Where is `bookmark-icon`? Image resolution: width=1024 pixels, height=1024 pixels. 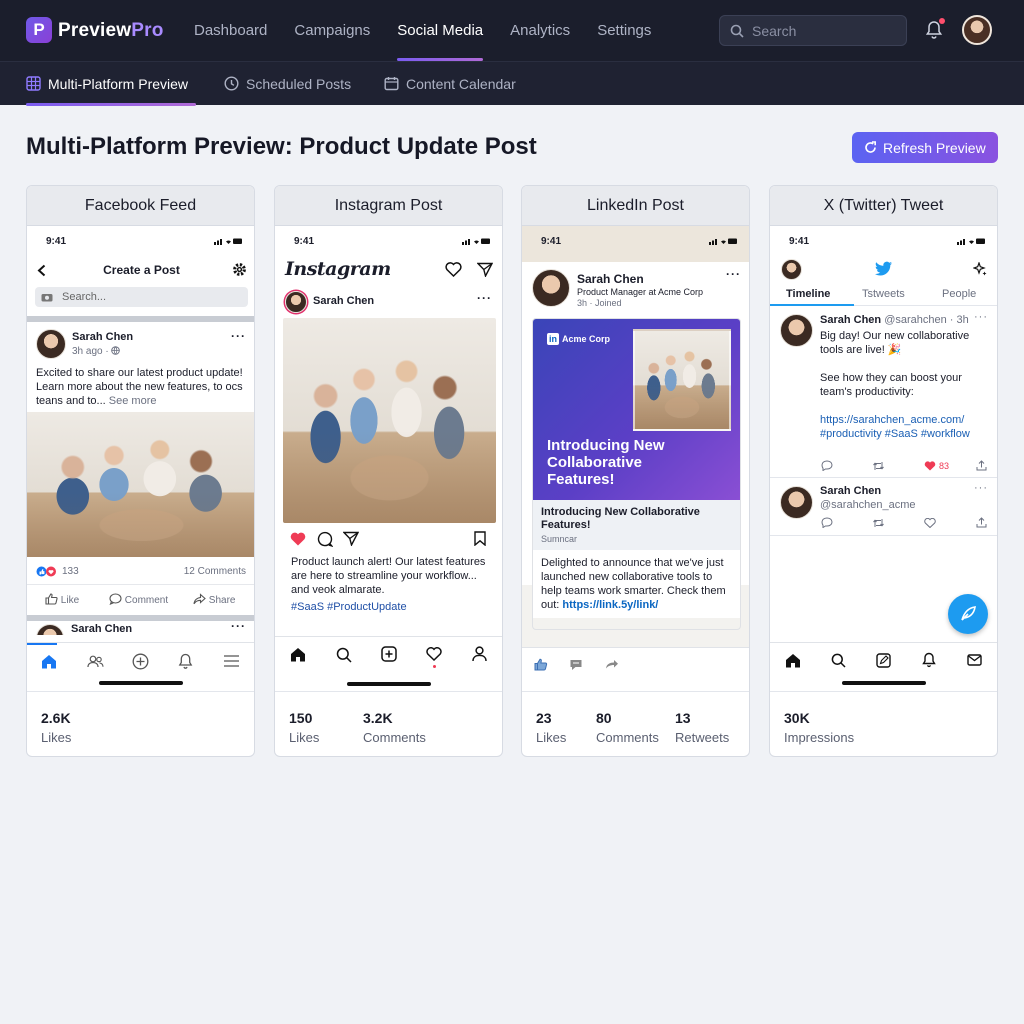
bookmark-icon is located at coordinates (480, 538).